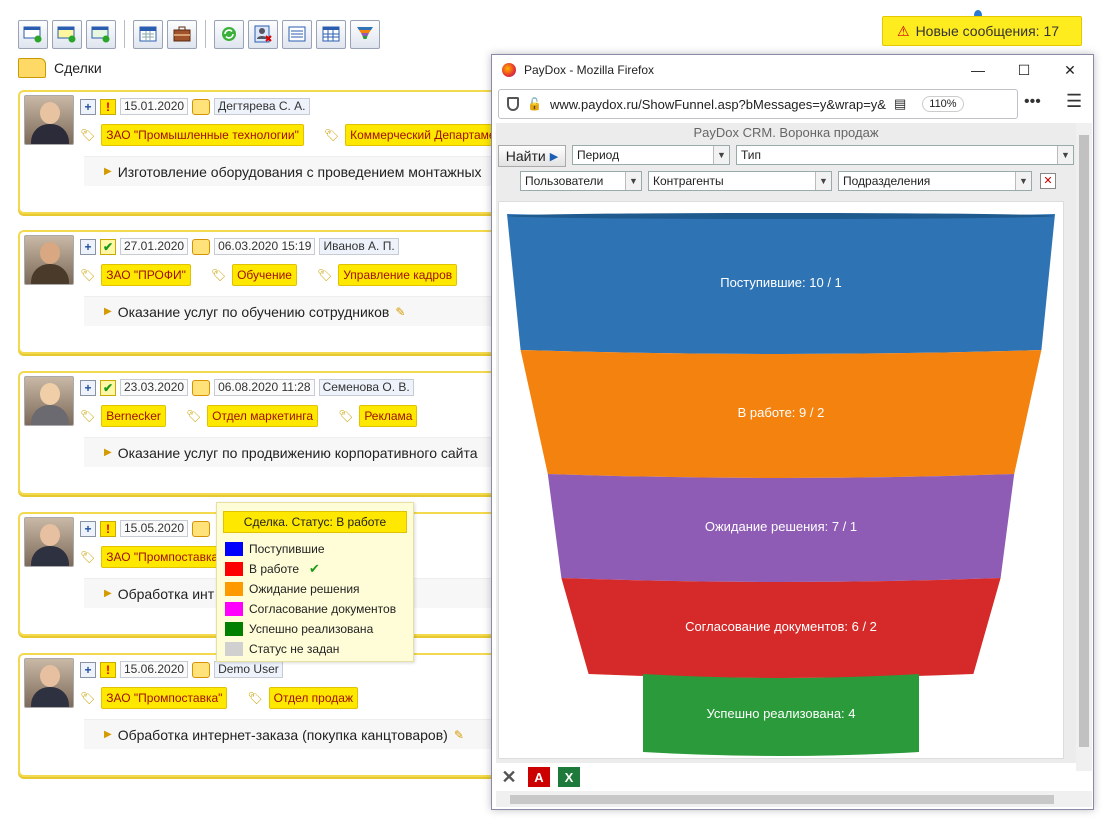  I want to click on deal-tag: Отдел продаж, so click(313, 698).